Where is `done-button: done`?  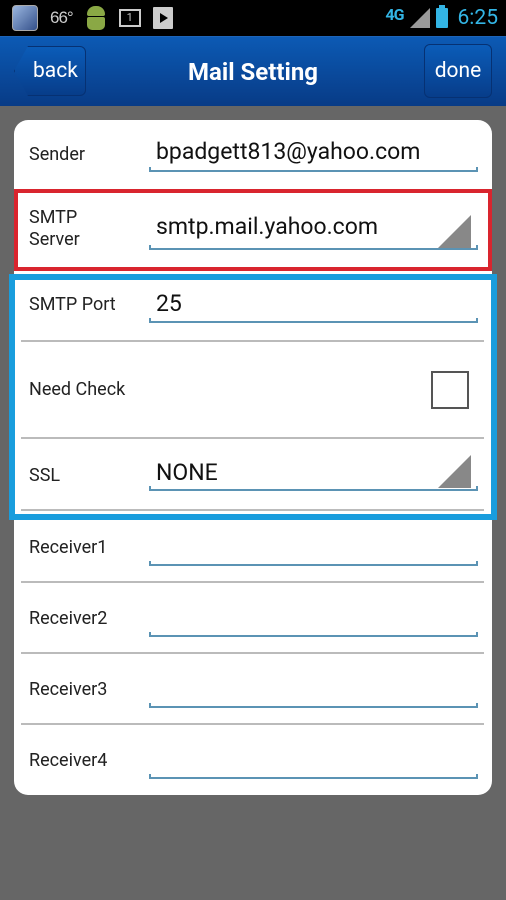
done-button: done is located at coordinates (458, 71).